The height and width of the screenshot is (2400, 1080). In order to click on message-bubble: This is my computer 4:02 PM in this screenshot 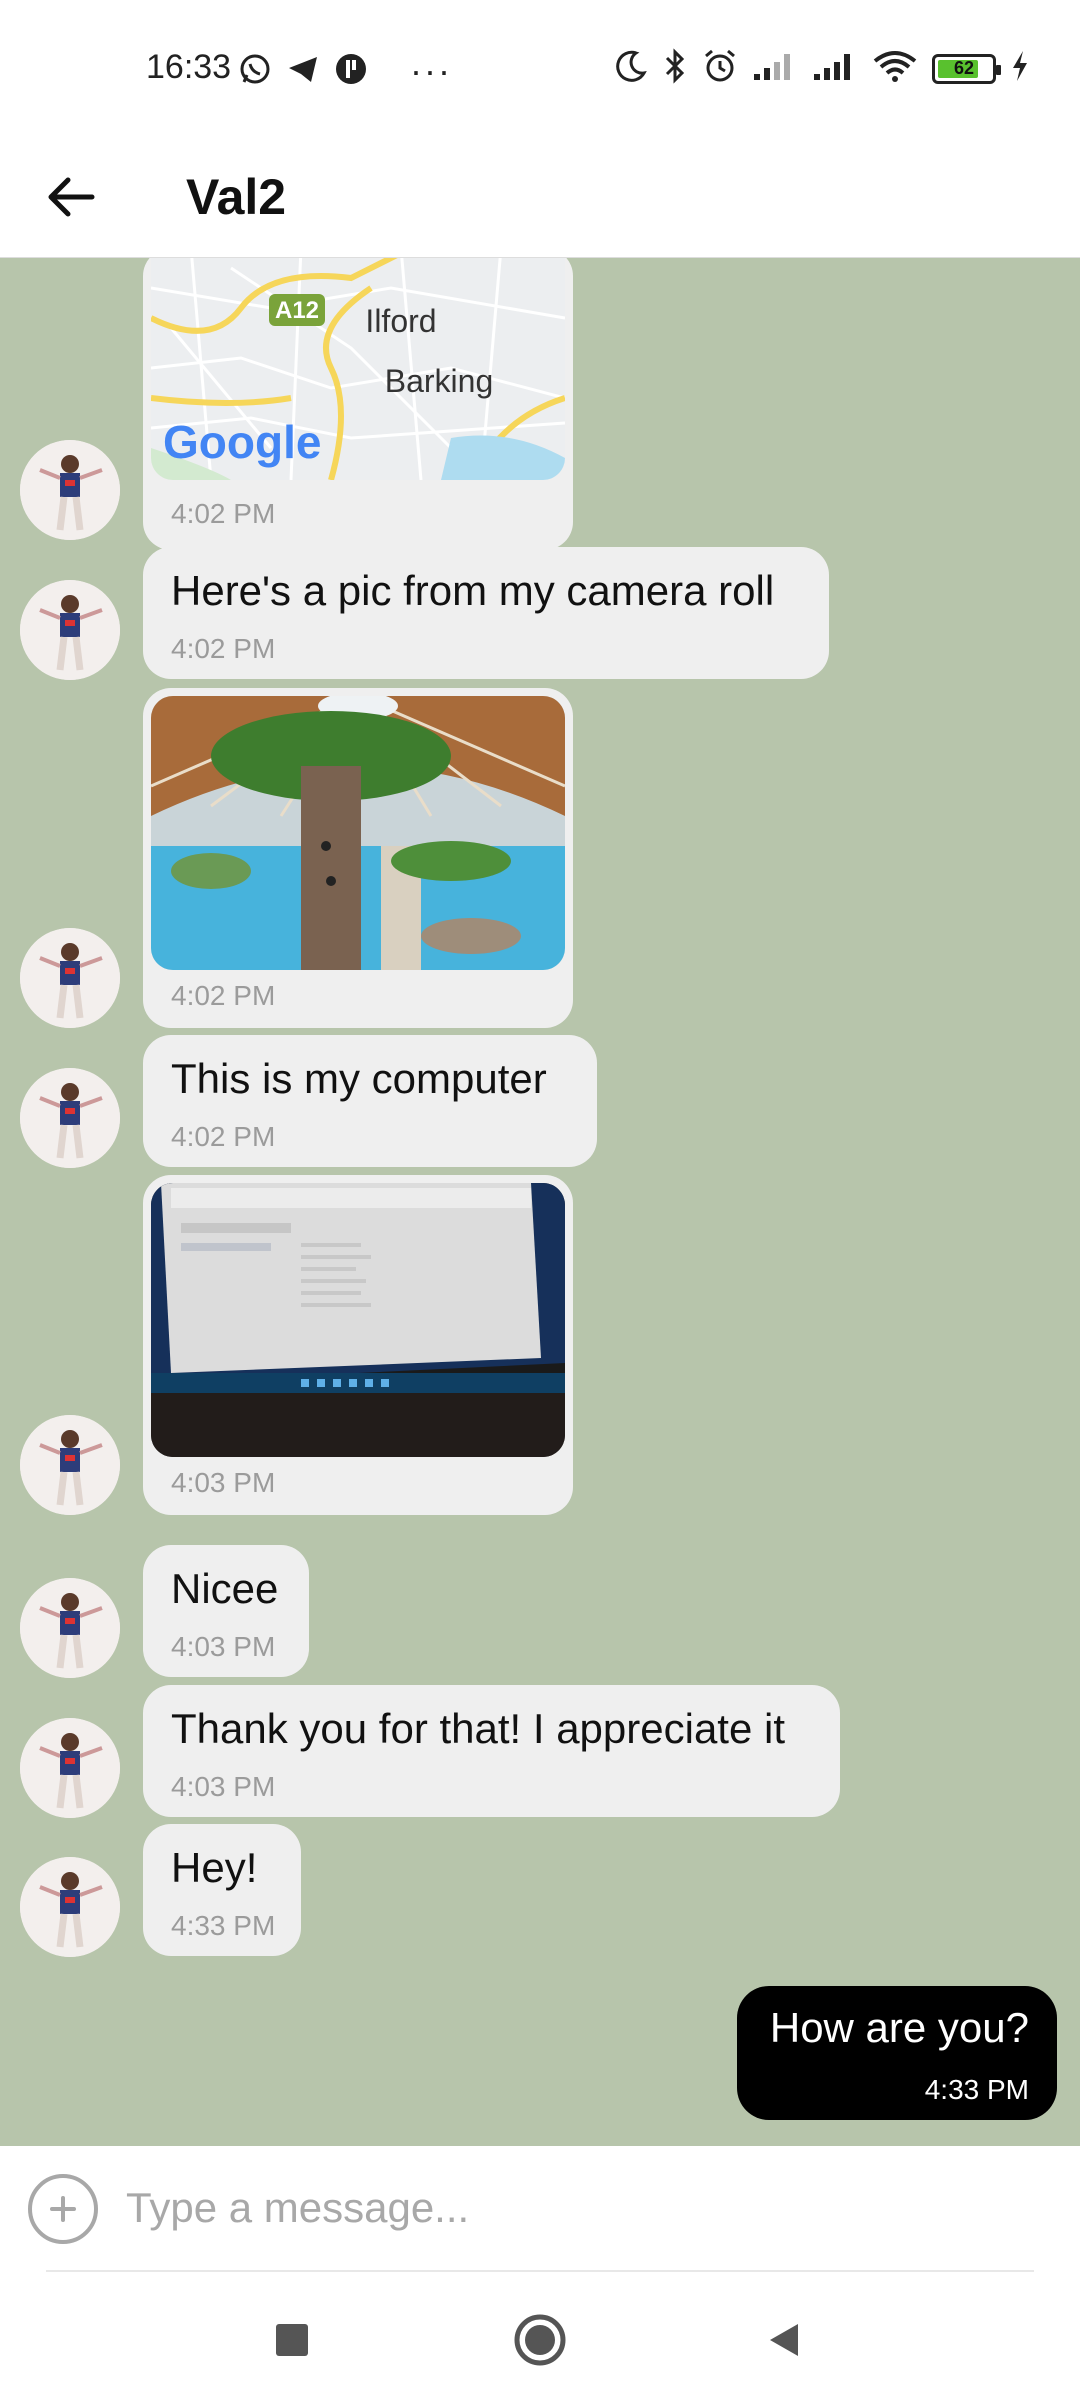, I will do `click(370, 1101)`.